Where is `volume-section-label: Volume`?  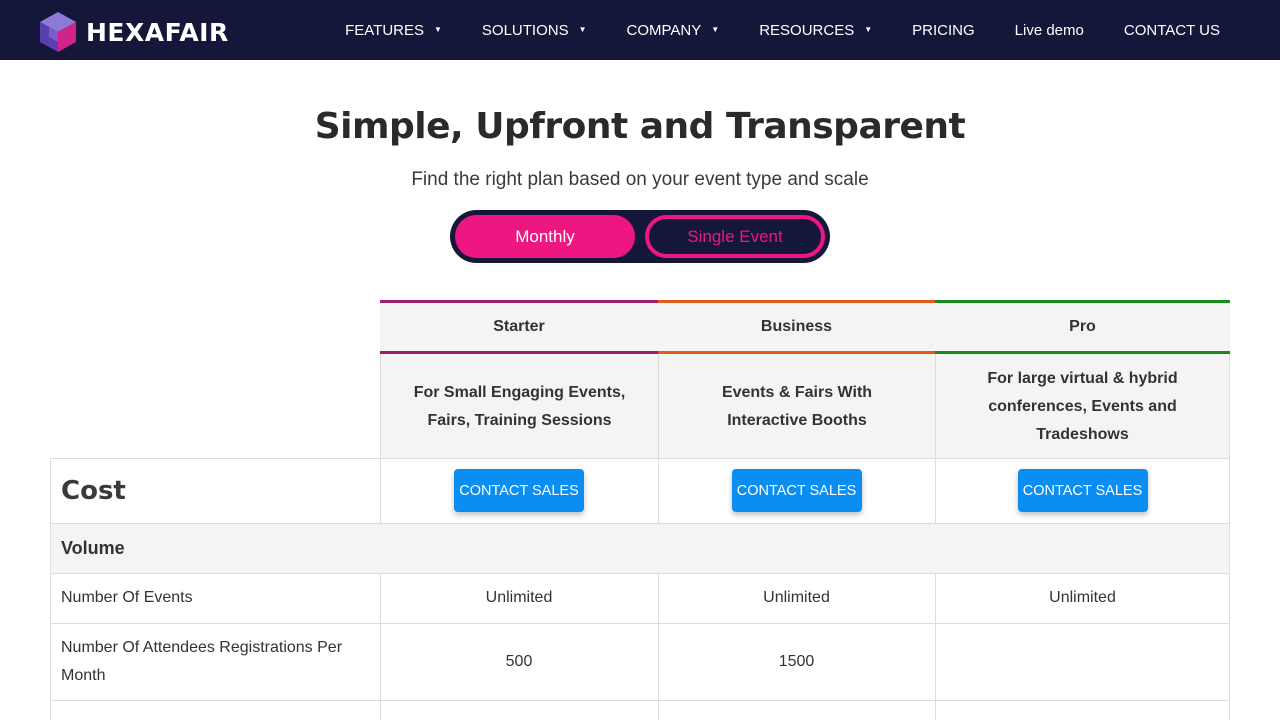 volume-section-label: Volume is located at coordinates (93, 547).